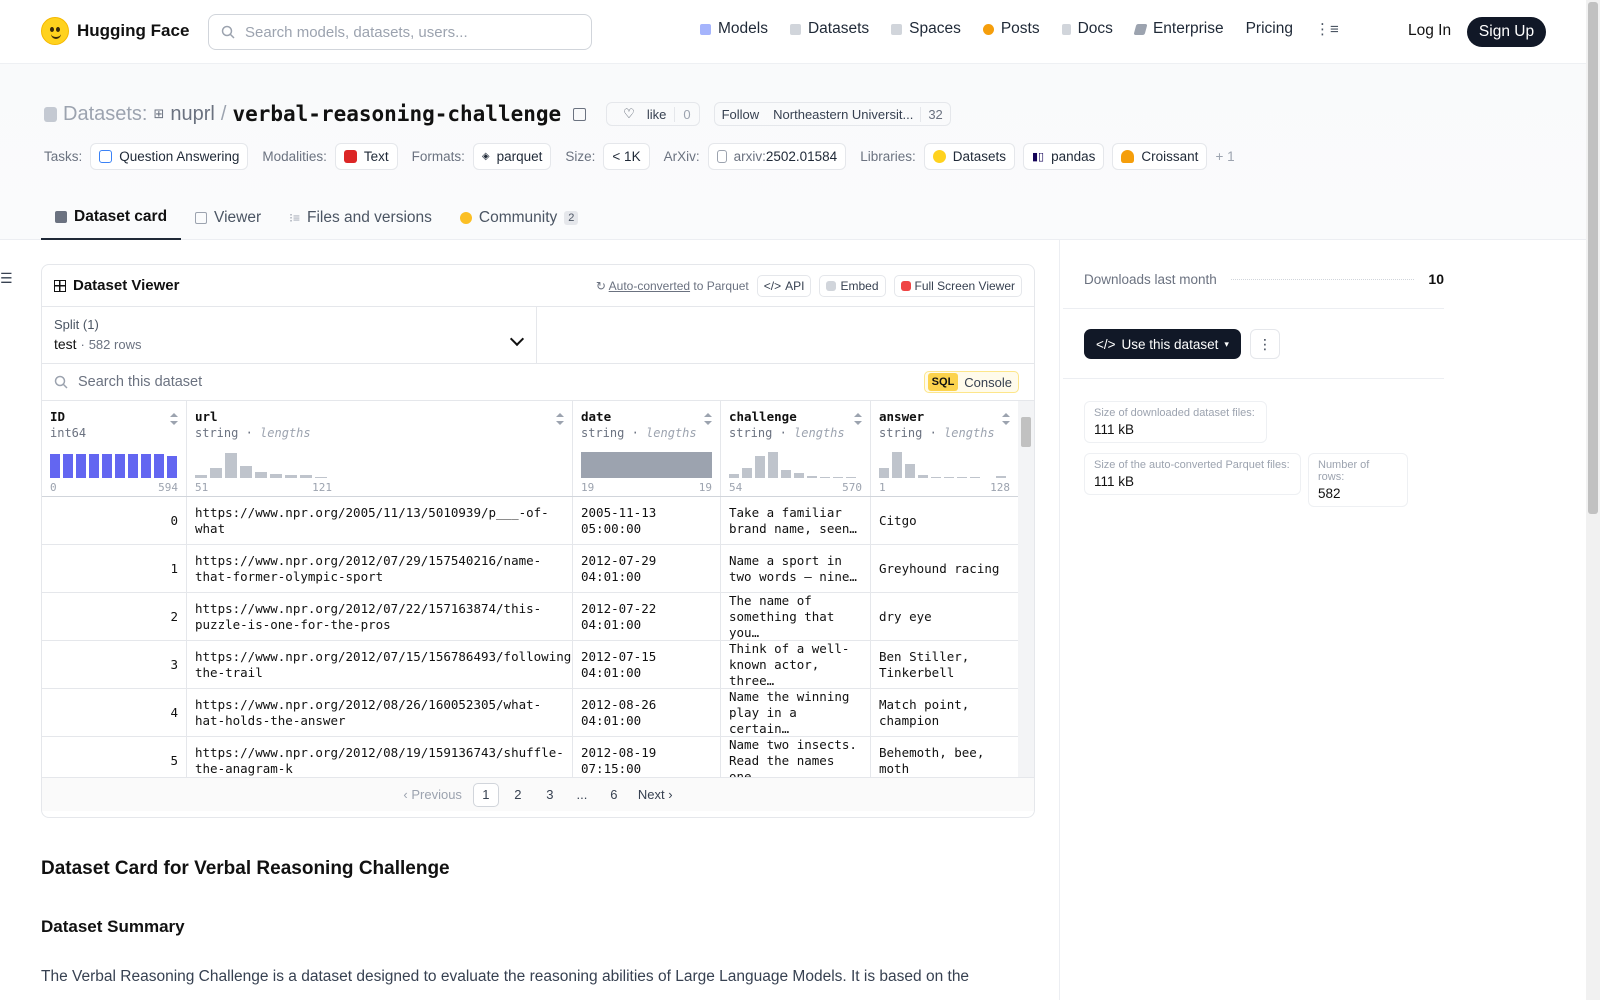 This screenshot has width=1600, height=1000. I want to click on column-header-id: ID int64 0 594, so click(114, 448).